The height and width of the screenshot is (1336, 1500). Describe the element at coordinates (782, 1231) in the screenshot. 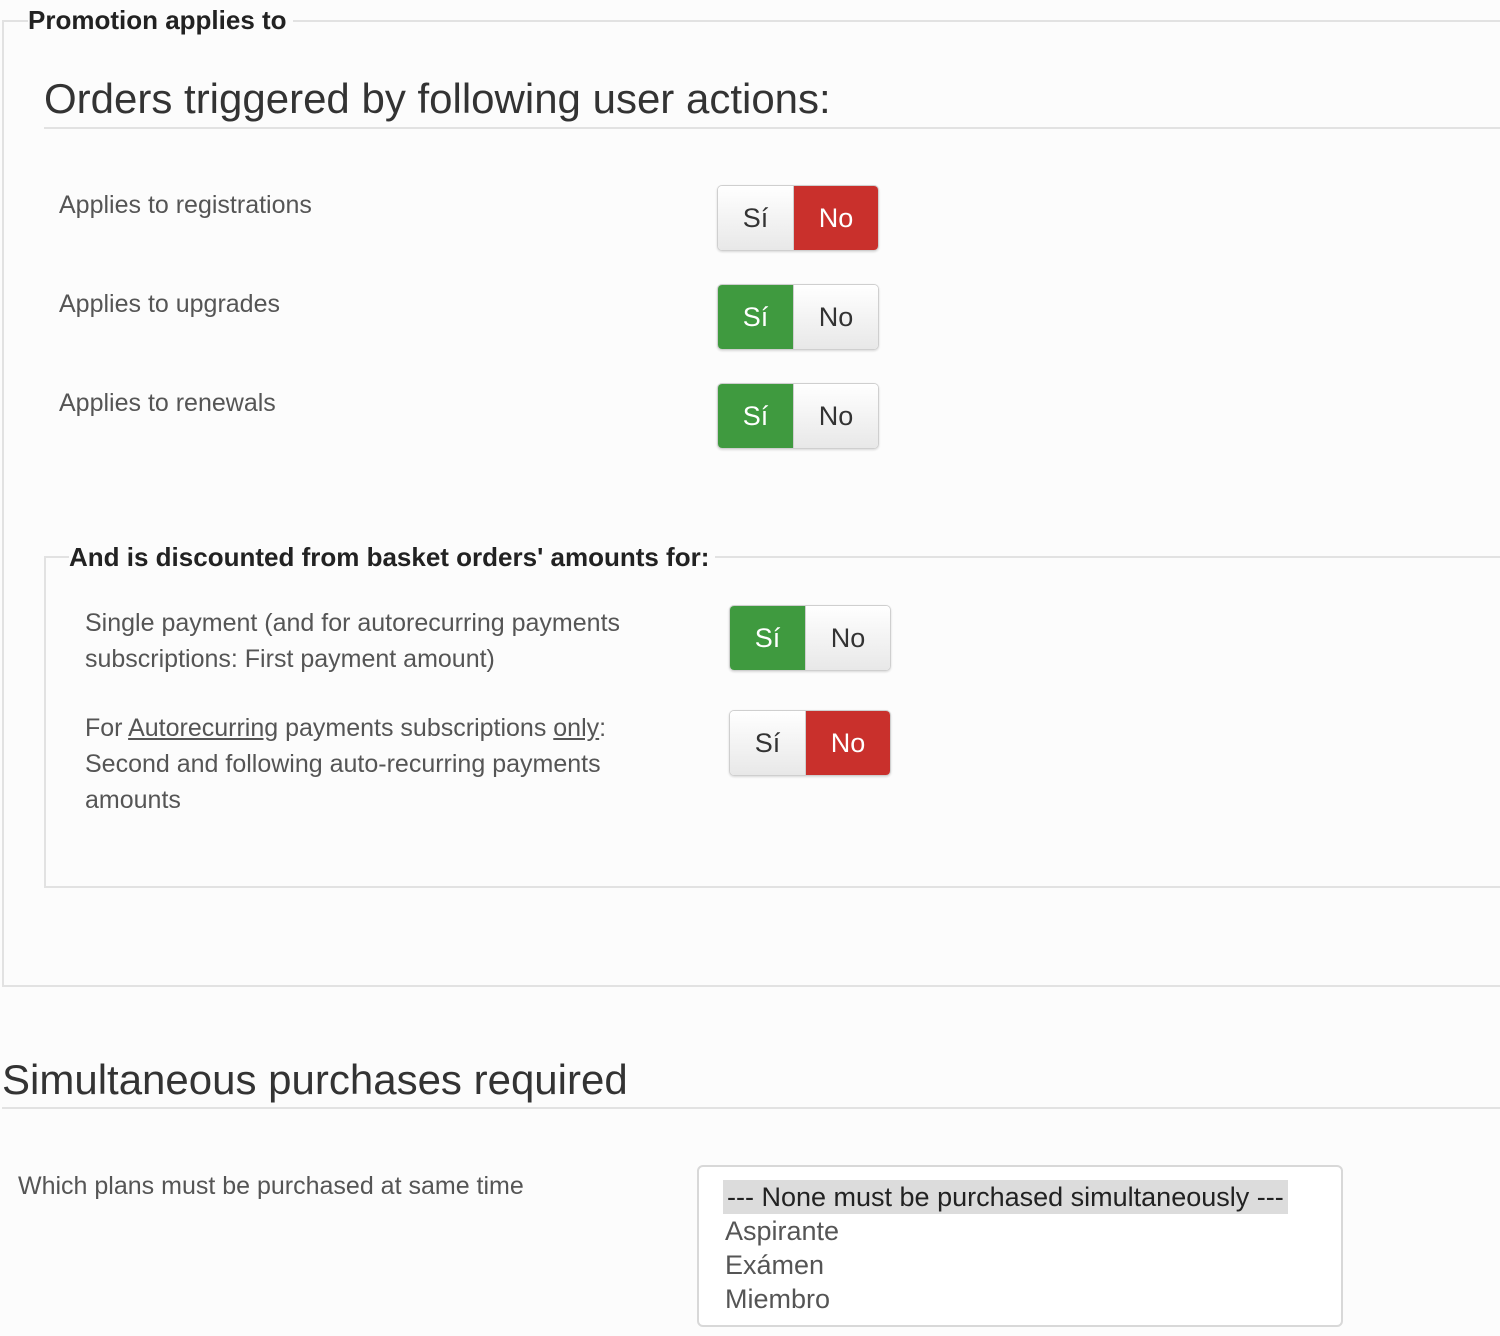

I see `plan-option-aspirante: Aspirante` at that location.